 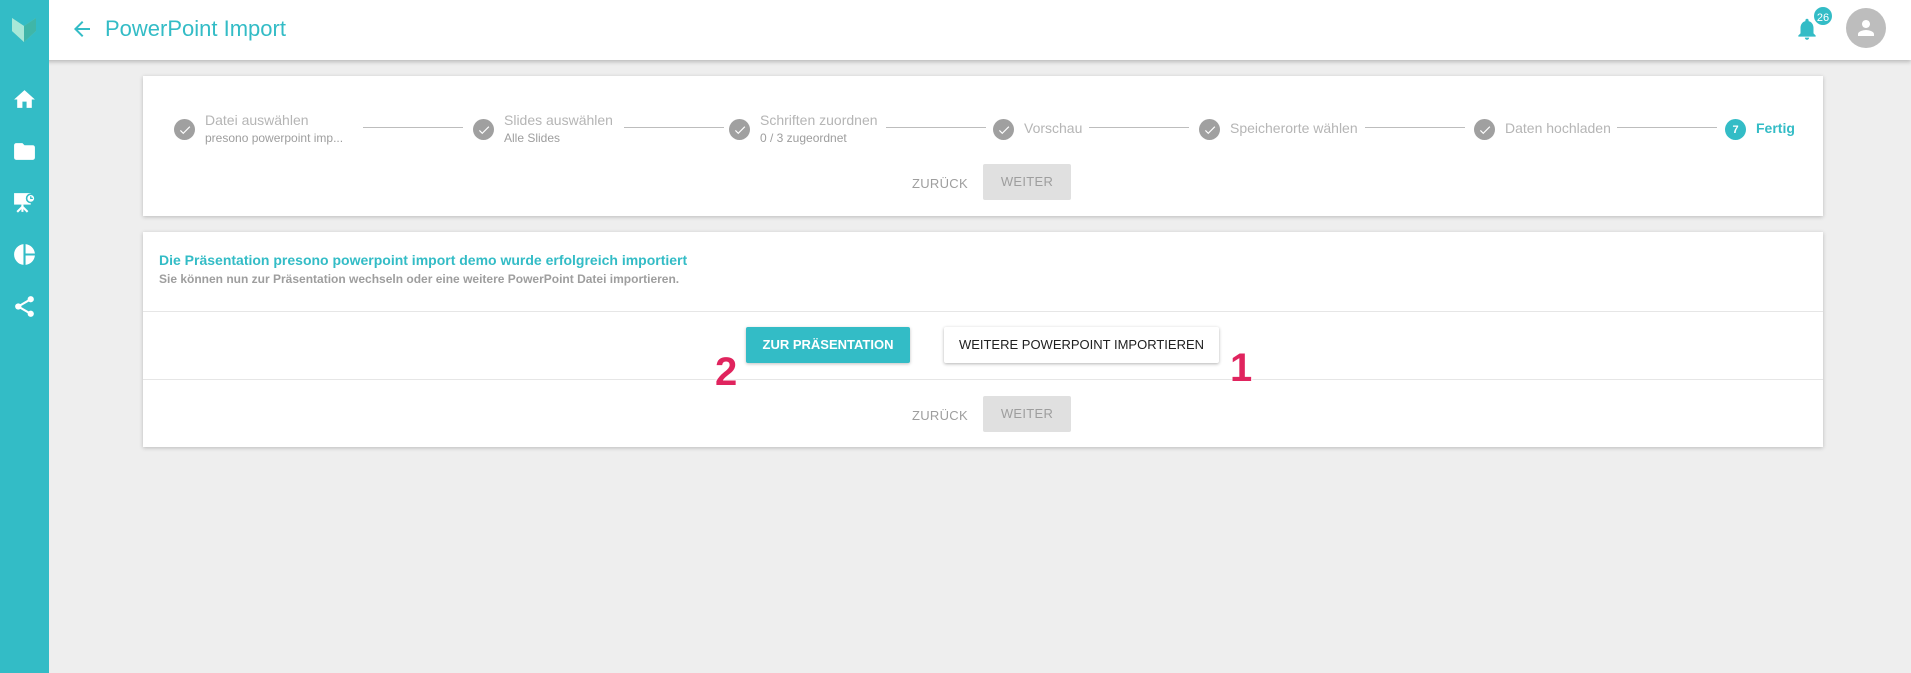 What do you see at coordinates (24, 336) in the screenshot?
I see `sidebar` at bounding box center [24, 336].